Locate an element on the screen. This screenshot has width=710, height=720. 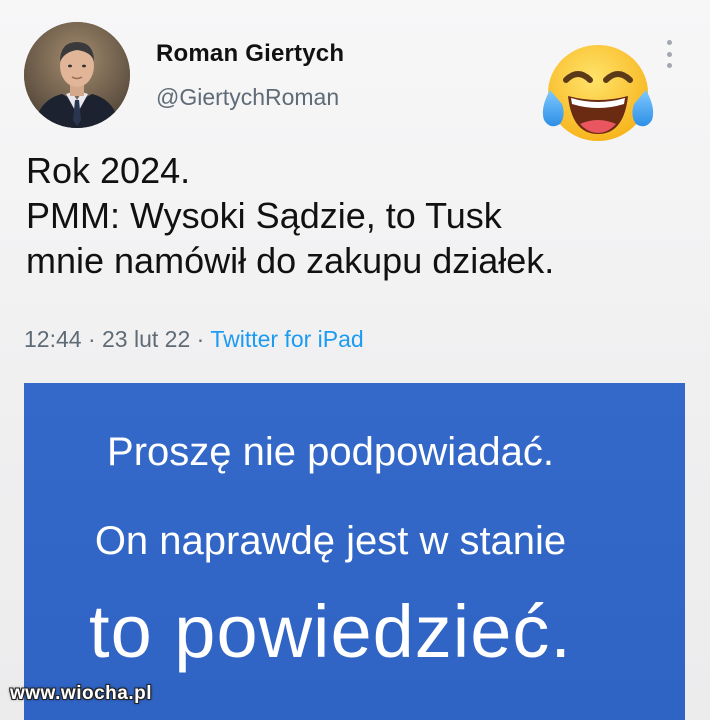
tweet-meta: 12:44 · 23 lut 22 · Twitter for iPad is located at coordinates (194, 339).